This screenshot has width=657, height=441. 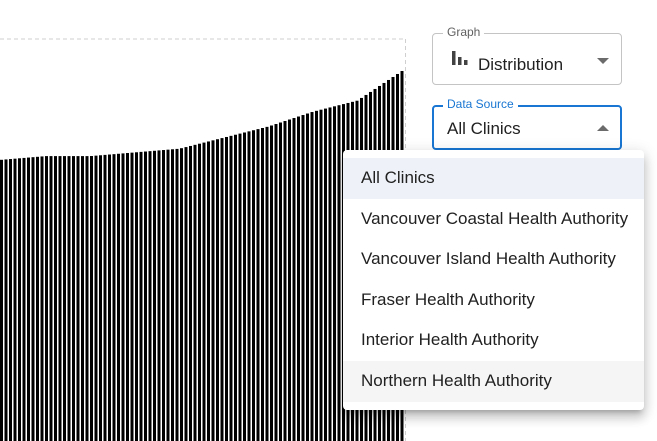 I want to click on chevron-up-icon, so click(x=603, y=128).